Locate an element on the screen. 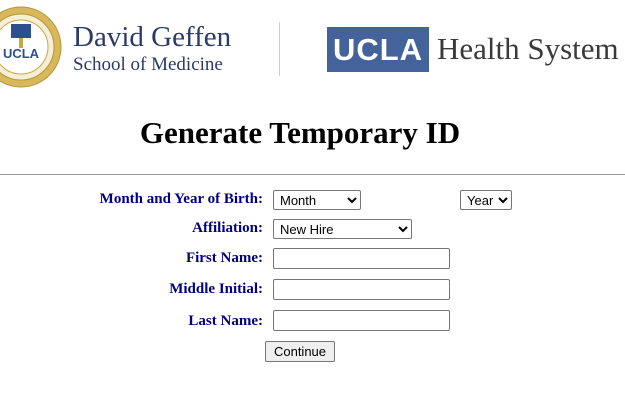  last-name-input is located at coordinates (361, 320).